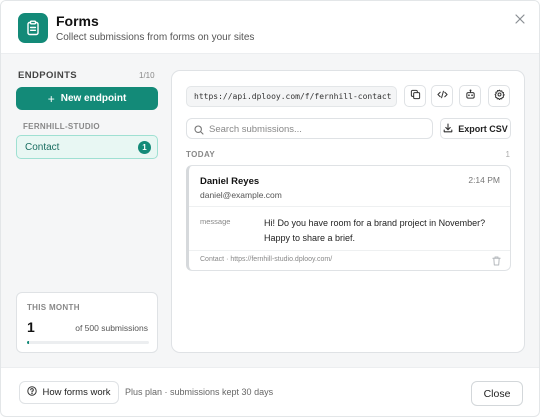 This screenshot has width=540, height=417. What do you see at coordinates (33, 28) in the screenshot?
I see `clipboard-icon` at bounding box center [33, 28].